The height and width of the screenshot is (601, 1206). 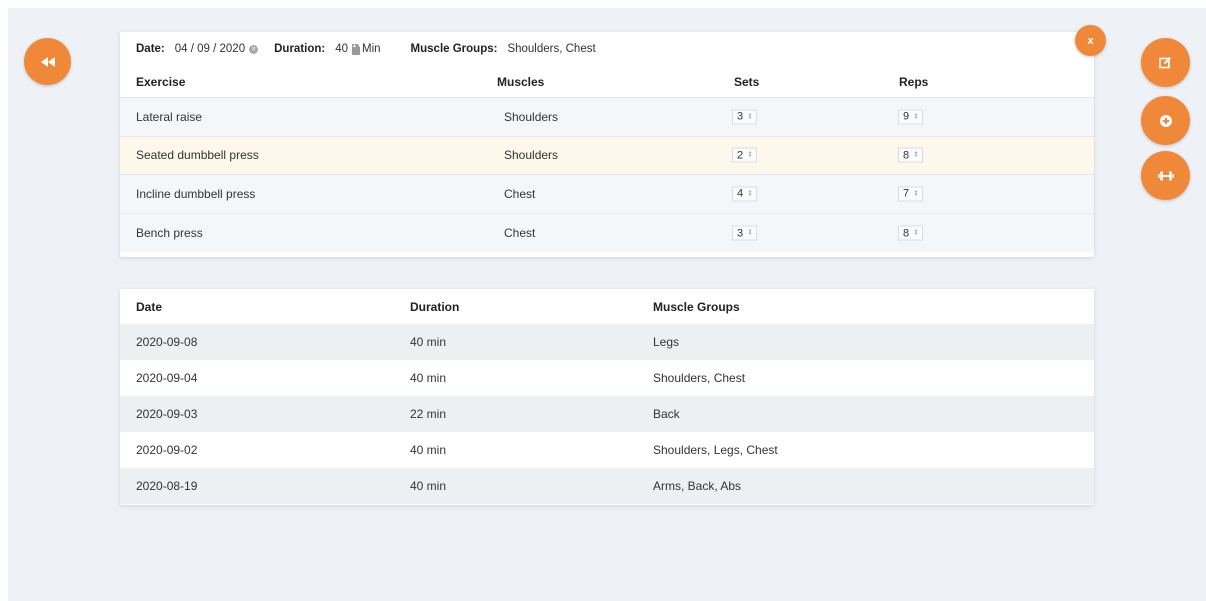 I want to click on reps-input: 7 ⇕, so click(x=910, y=194).